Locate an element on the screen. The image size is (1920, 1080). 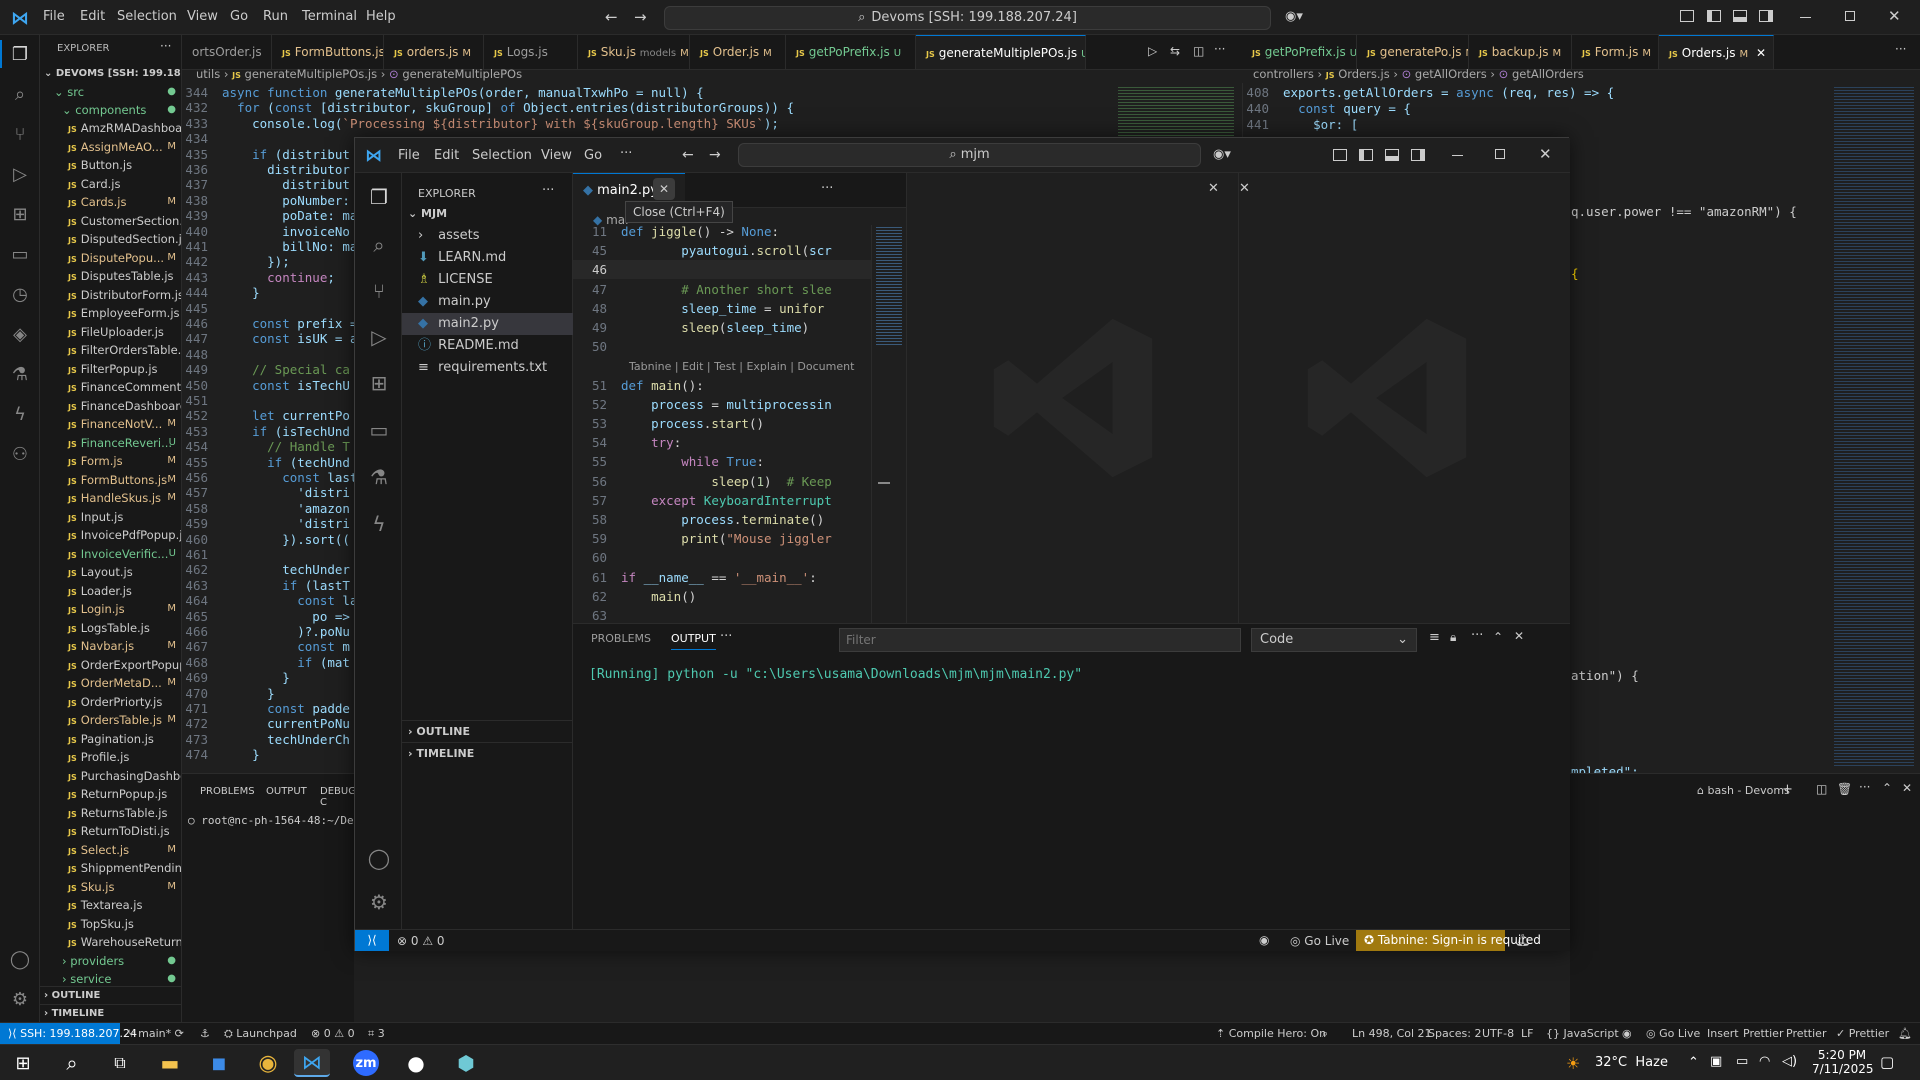
menu-terminal: Terminal is located at coordinates (329, 16).